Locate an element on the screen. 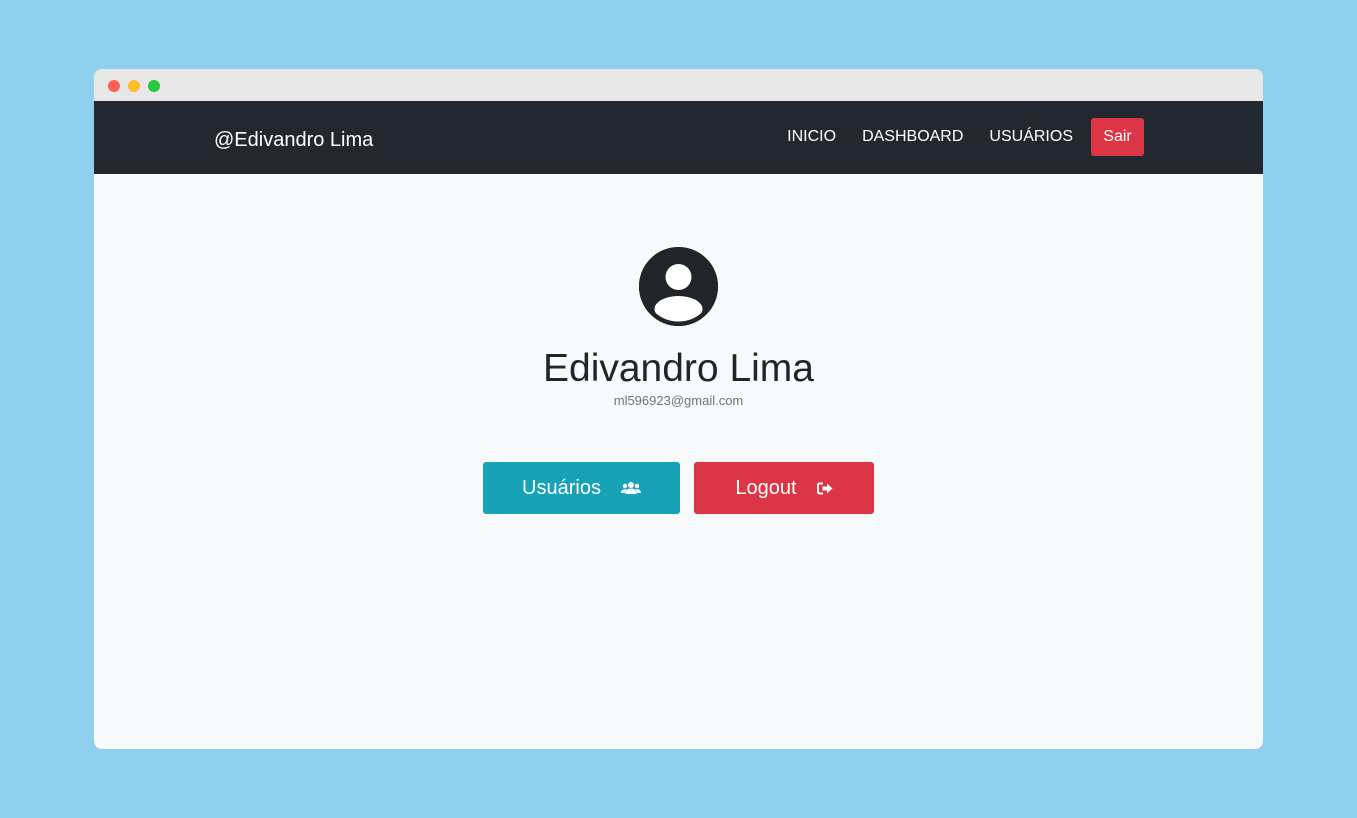  usuarios-button: Usuários is located at coordinates (581, 488).